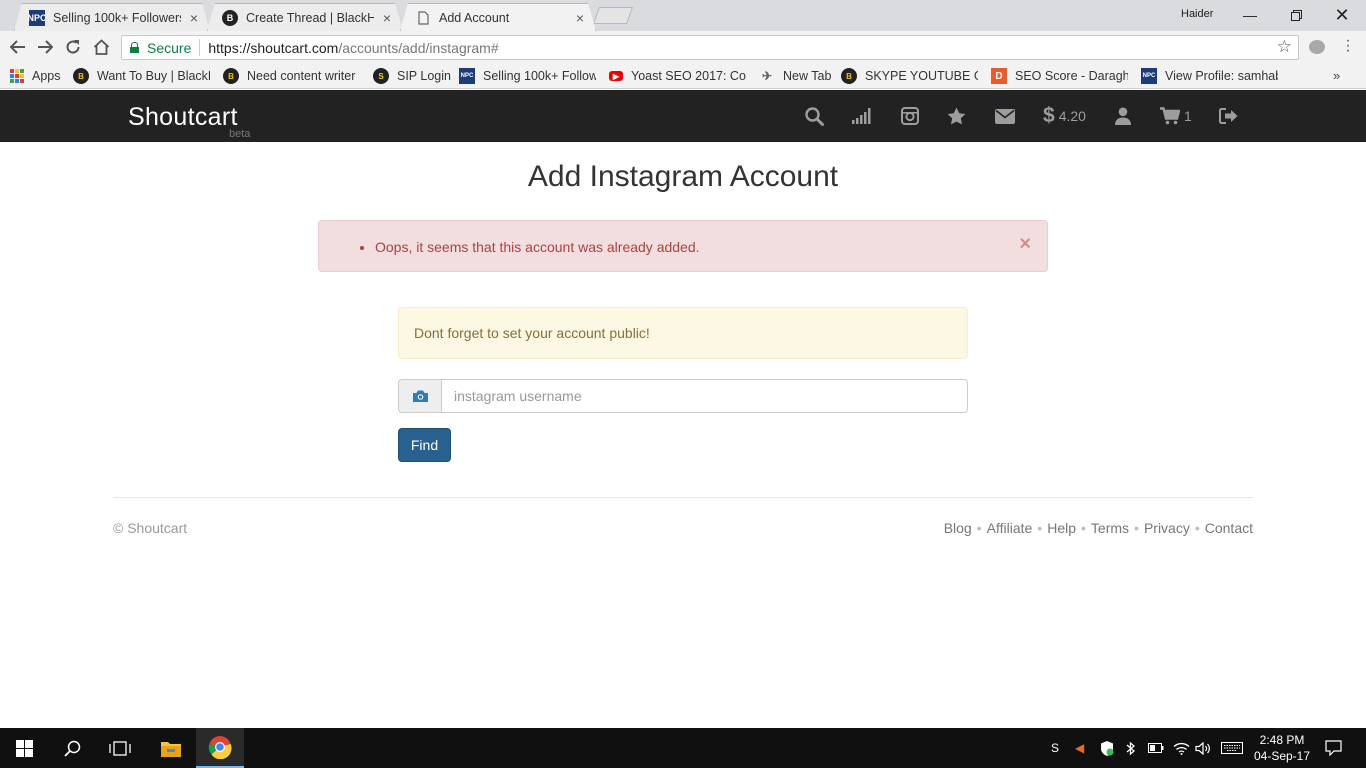 The image size is (1366, 768). I want to click on tab-title: Create Thread | BlackHat, so click(310, 17).